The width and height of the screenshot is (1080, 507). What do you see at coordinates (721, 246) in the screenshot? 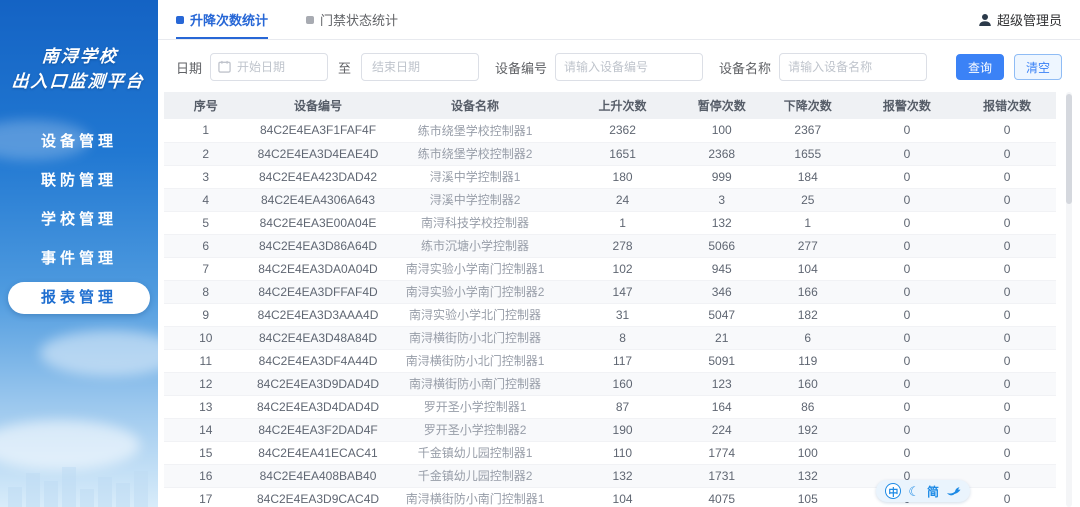
I see `cell-pause-count: 5066` at bounding box center [721, 246].